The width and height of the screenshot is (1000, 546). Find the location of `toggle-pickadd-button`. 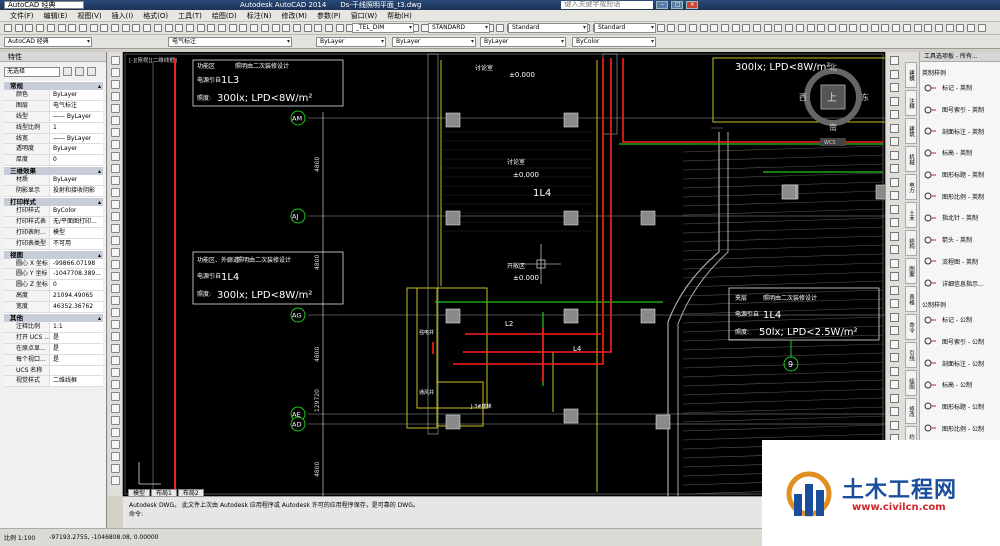

toggle-pickadd-button is located at coordinates (67, 71).